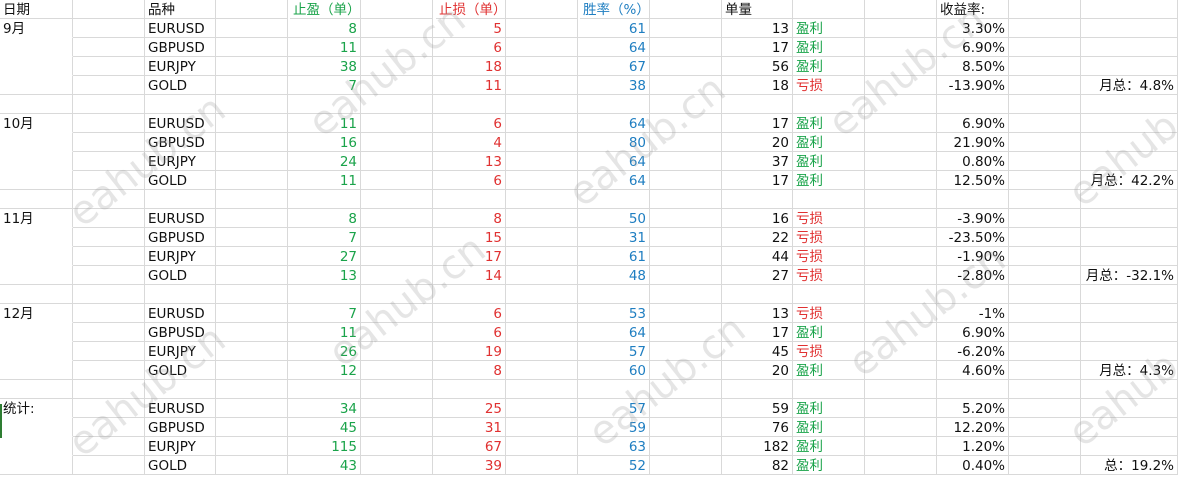  What do you see at coordinates (973, 161) in the screenshot?
I see `yield-cell: 0.80%` at bounding box center [973, 161].